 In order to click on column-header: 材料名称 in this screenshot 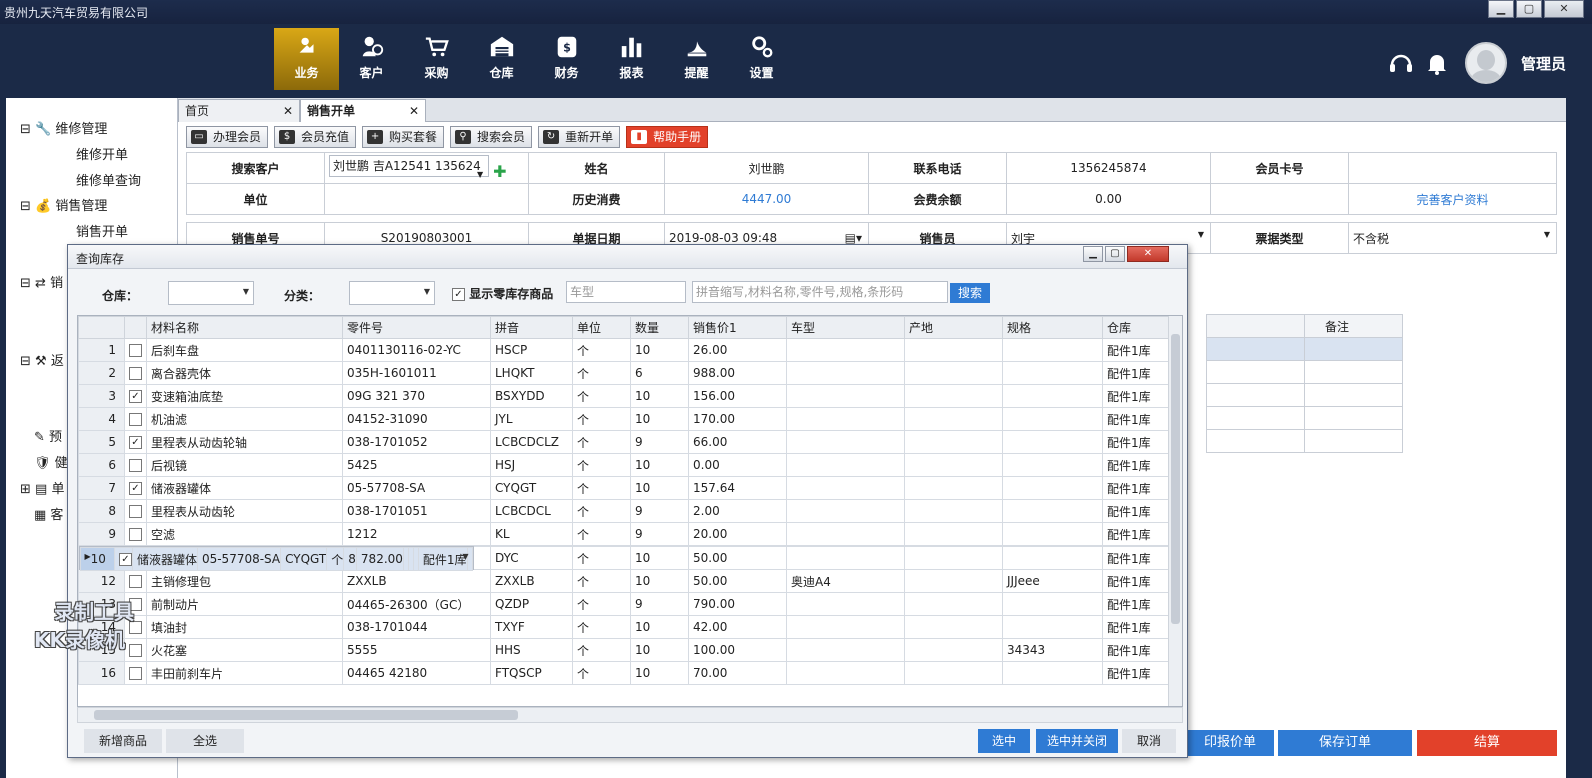, I will do `click(244, 327)`.